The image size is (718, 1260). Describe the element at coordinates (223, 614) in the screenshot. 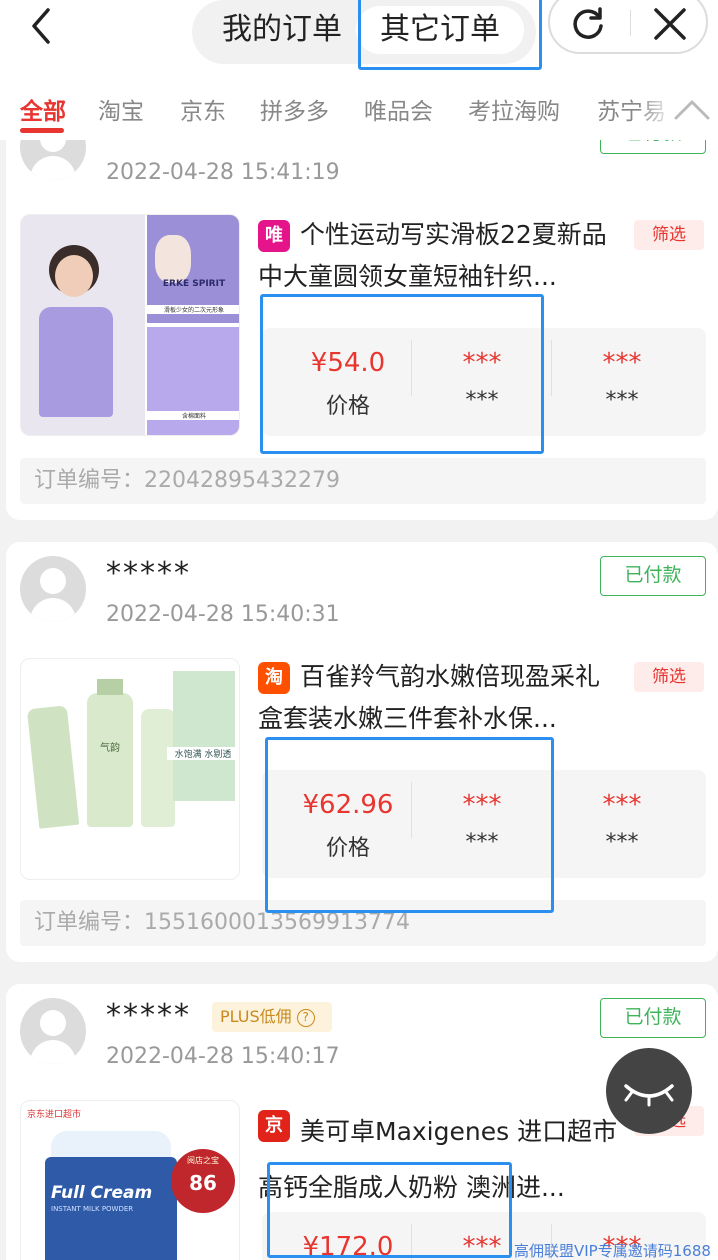

I see `order-time: 2022-04-28 15:40:31` at that location.